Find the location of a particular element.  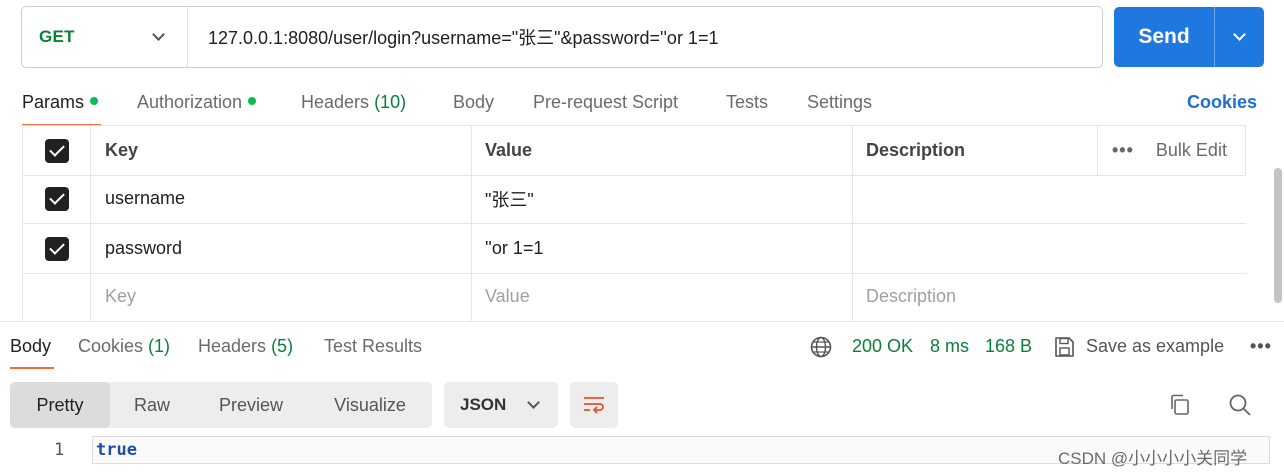

save-icon is located at coordinates (1064, 347).